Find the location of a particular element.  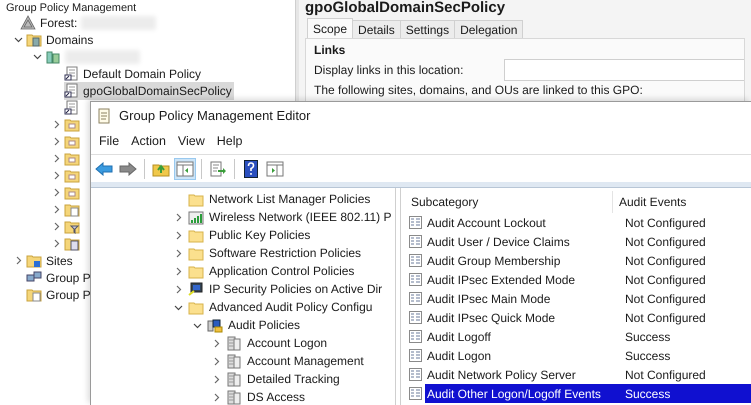

tree-item: Advanced Audit Policy Configu is located at coordinates (290, 307).